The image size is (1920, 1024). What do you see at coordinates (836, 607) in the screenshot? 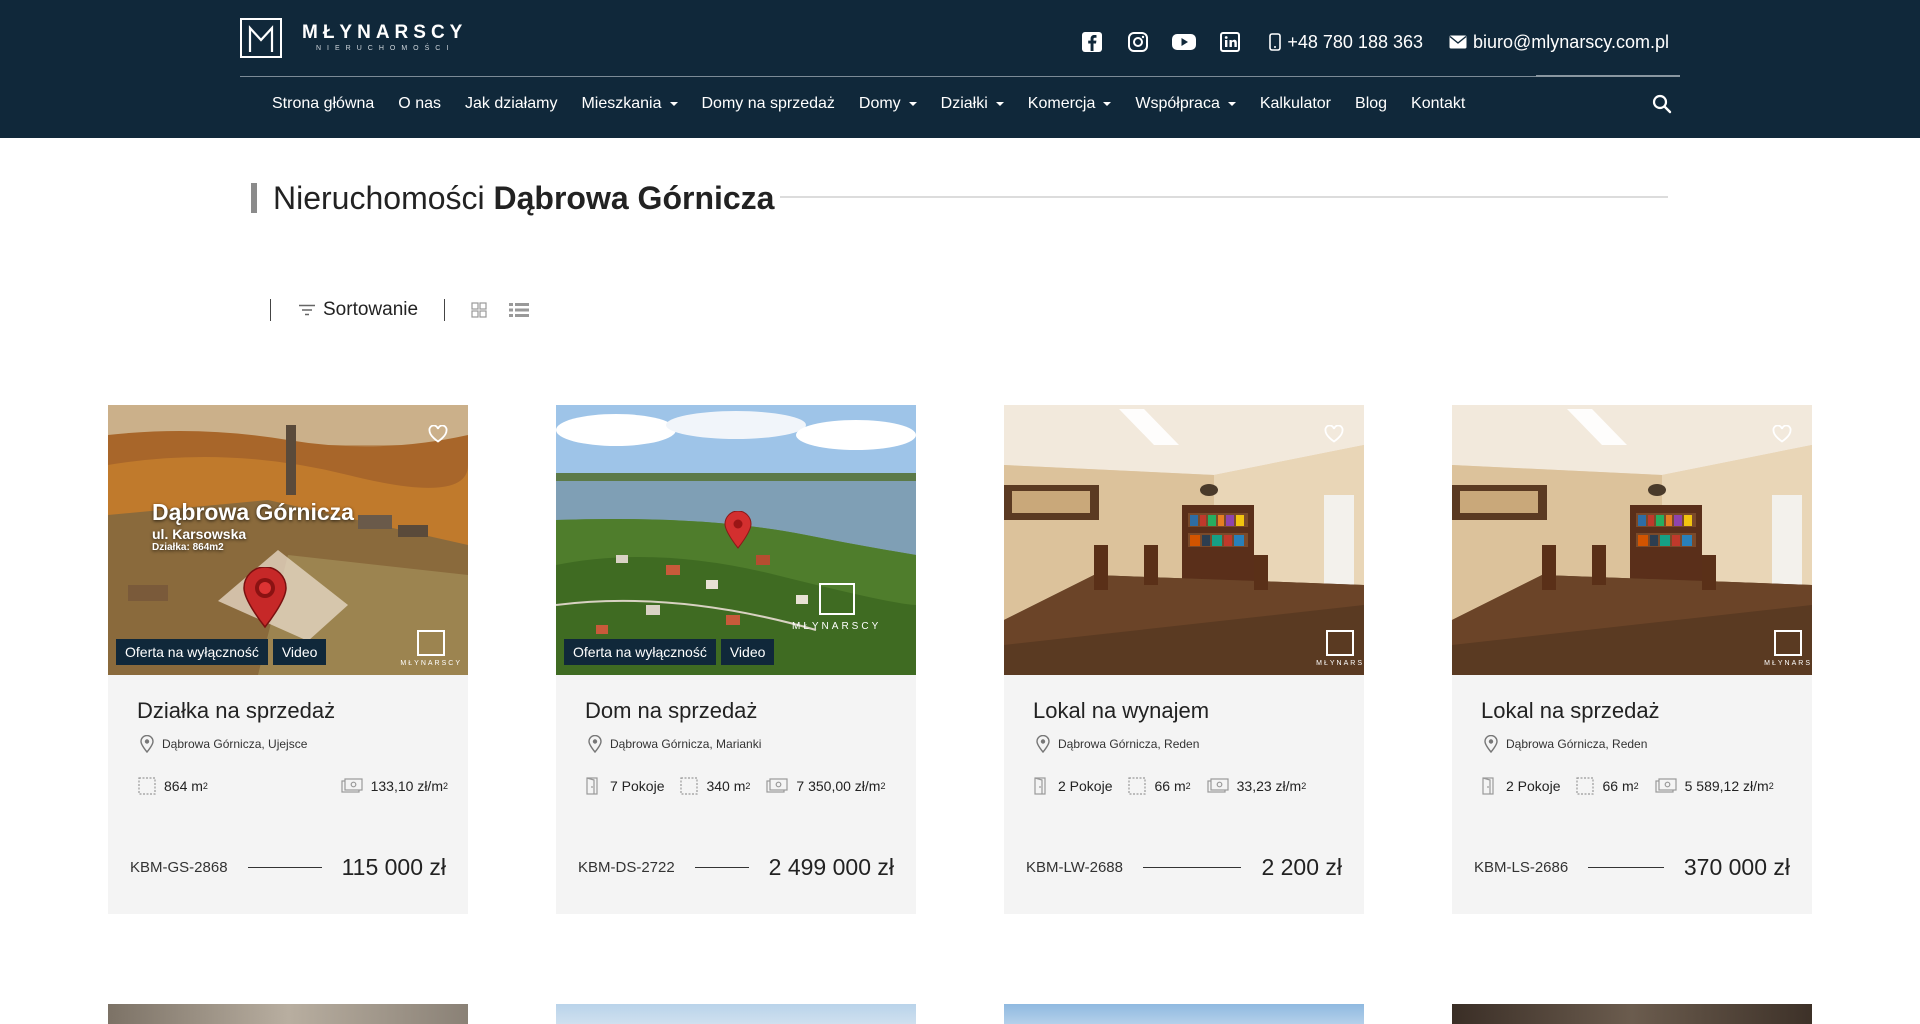
I see `photo-watermark: MŁYNARSCY` at bounding box center [836, 607].